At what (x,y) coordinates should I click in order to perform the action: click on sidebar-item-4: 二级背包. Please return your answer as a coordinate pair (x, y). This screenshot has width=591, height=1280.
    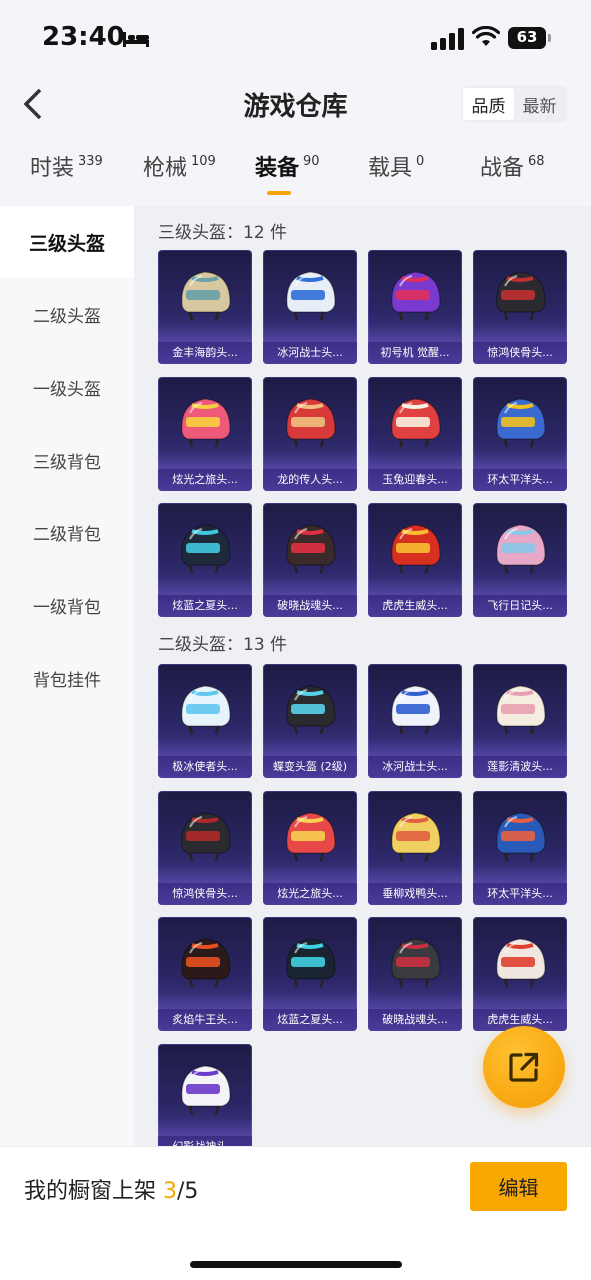
    Looking at the image, I should click on (67, 532).